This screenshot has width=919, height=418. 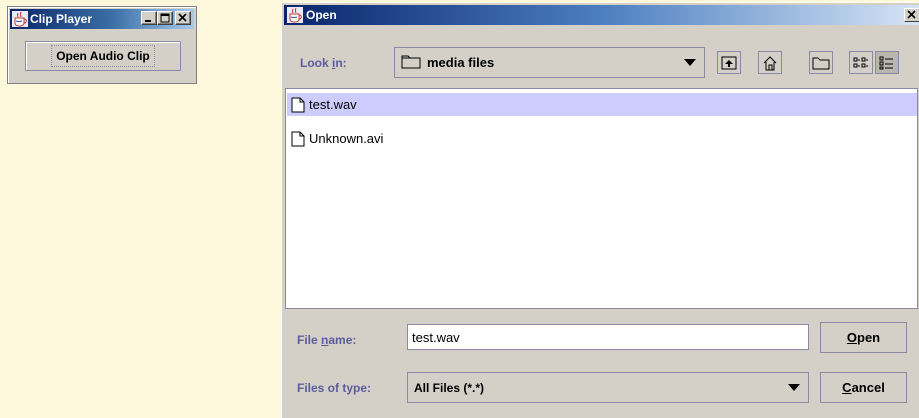 I want to click on new-folder-button, so click(x=821, y=62).